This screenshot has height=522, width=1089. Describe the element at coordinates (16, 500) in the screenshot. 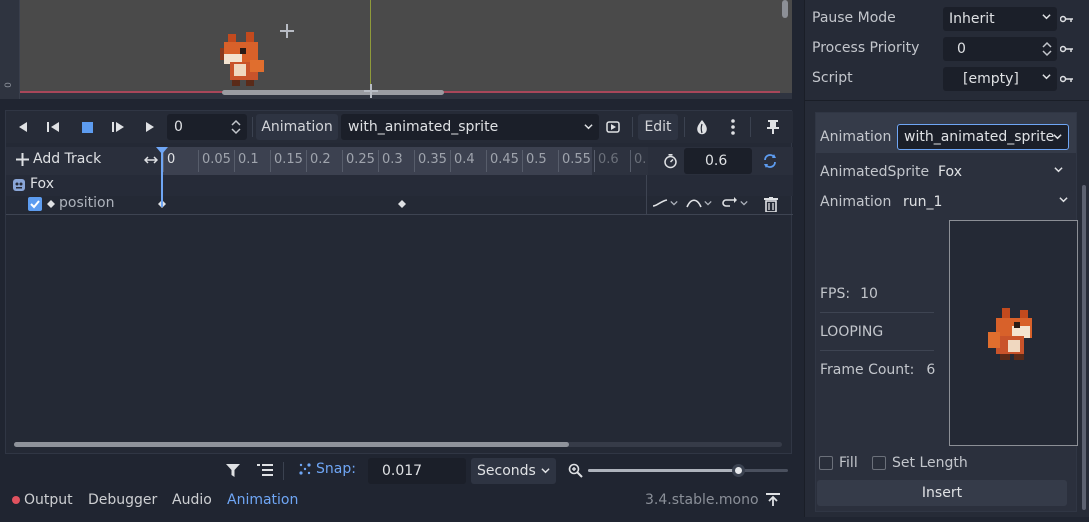

I see `error-indicator-icon` at that location.